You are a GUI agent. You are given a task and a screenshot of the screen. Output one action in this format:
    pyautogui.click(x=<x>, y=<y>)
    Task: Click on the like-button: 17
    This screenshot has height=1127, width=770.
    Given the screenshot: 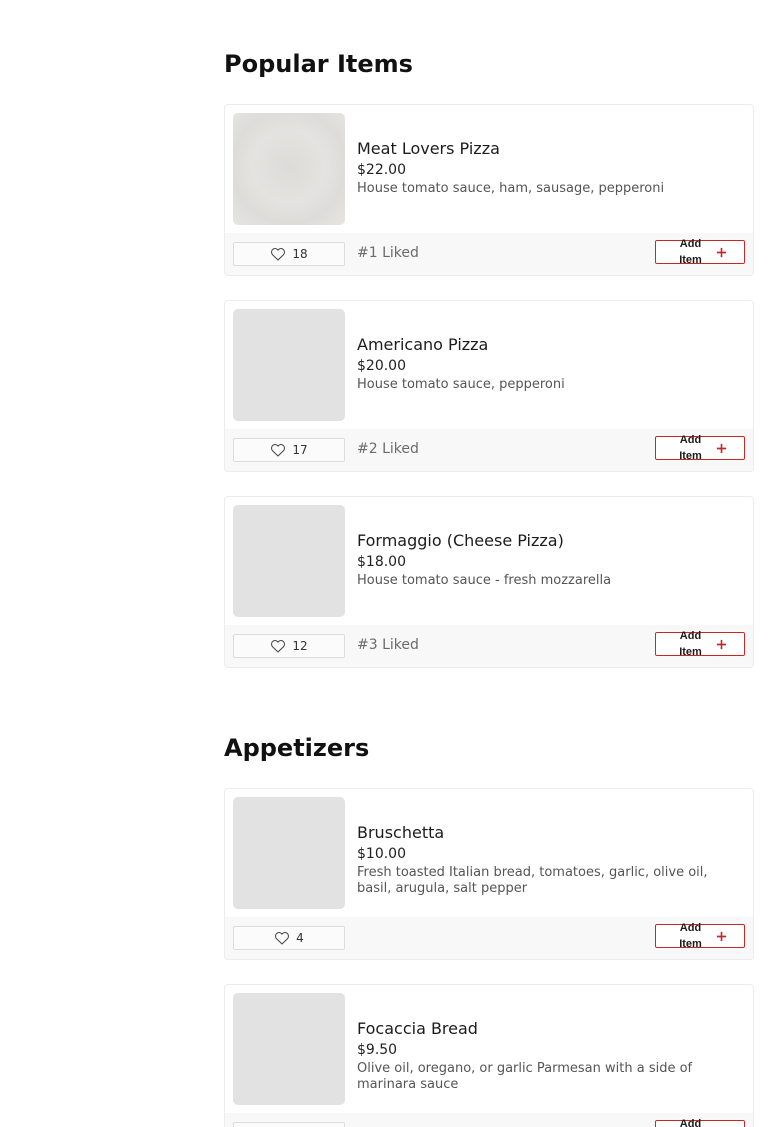 What is the action you would take?
    pyautogui.click(x=289, y=450)
    